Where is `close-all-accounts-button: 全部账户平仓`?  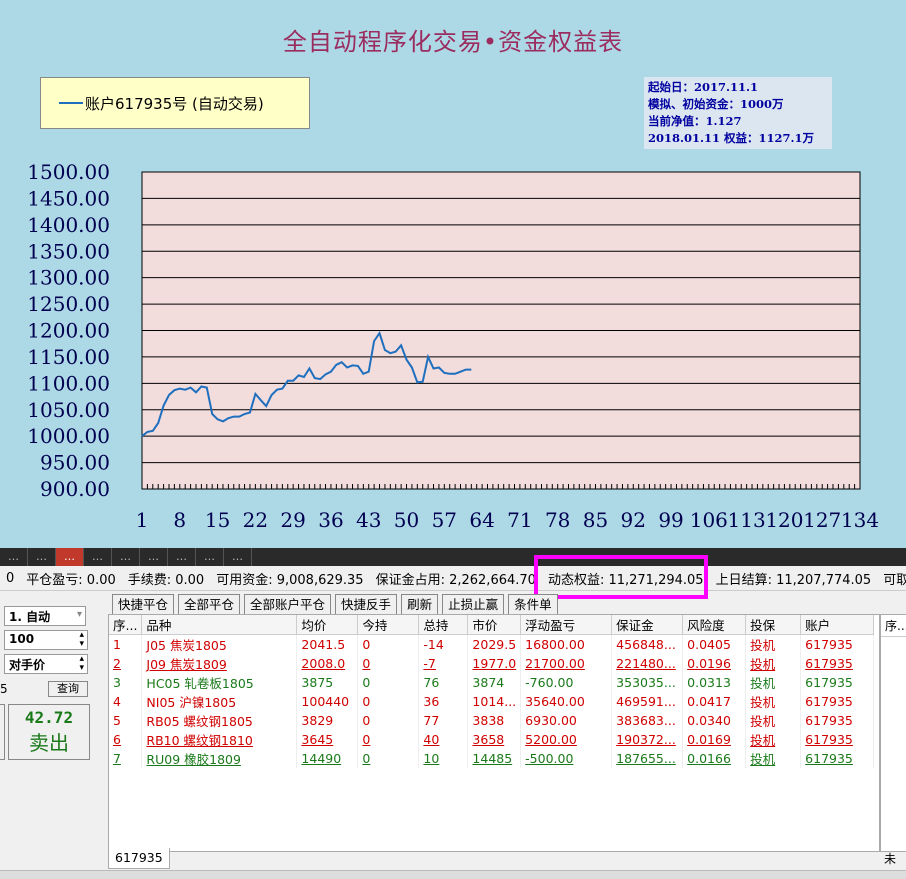
close-all-accounts-button: 全部账户平仓 is located at coordinates (288, 604).